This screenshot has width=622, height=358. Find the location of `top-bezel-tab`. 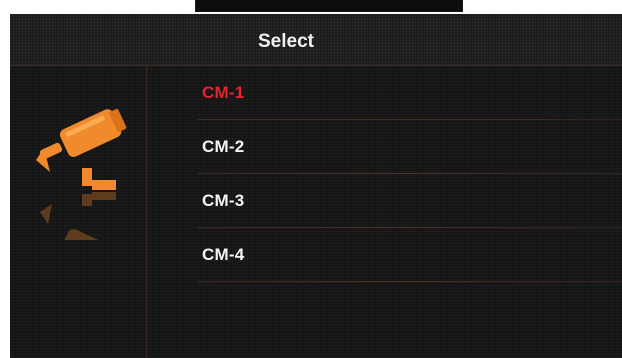

top-bezel-tab is located at coordinates (329, 6).